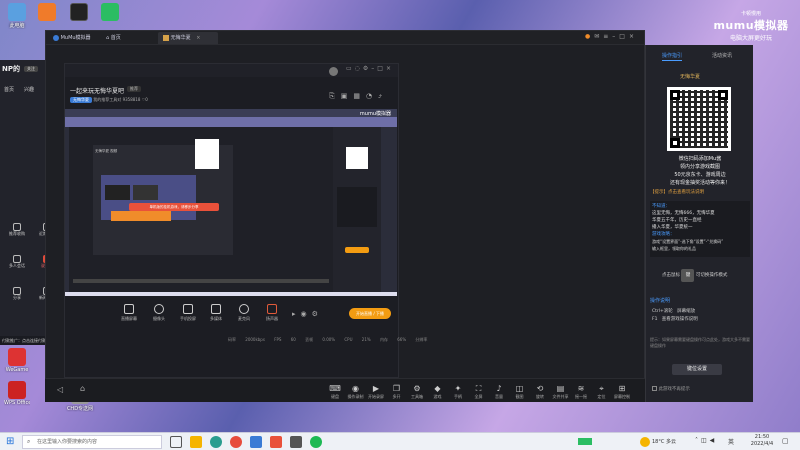 The width and height of the screenshot is (800, 450). I want to click on toolbar-label: 音量, so click(499, 396).